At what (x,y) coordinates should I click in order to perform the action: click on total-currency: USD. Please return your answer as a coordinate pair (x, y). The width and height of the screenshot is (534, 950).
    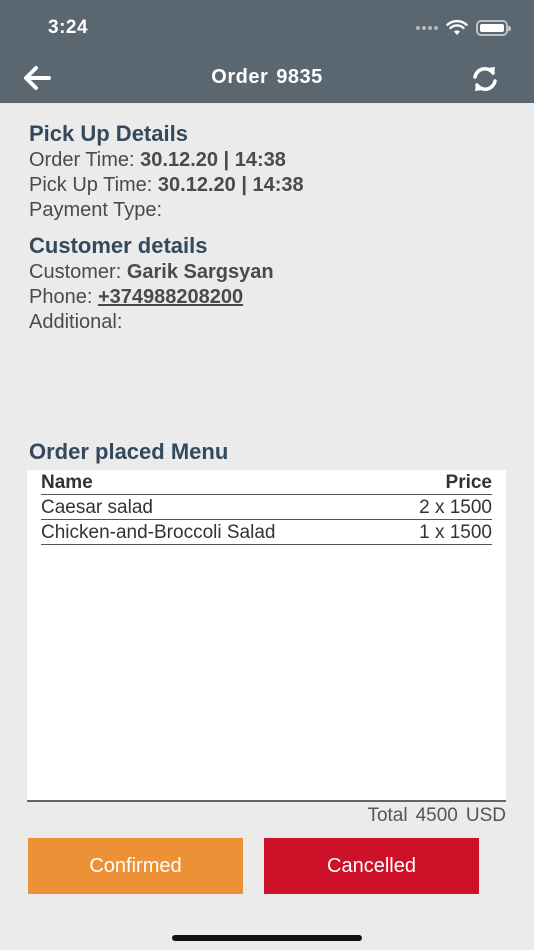
    Looking at the image, I should click on (485, 815).